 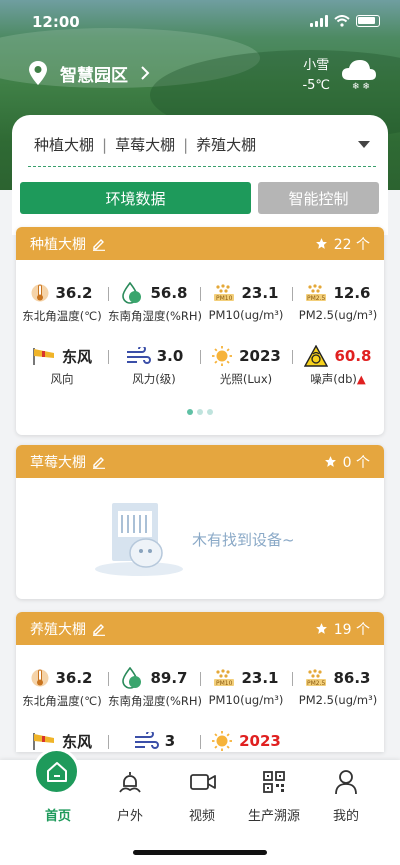 I want to click on device-count: 0 个, so click(x=347, y=462).